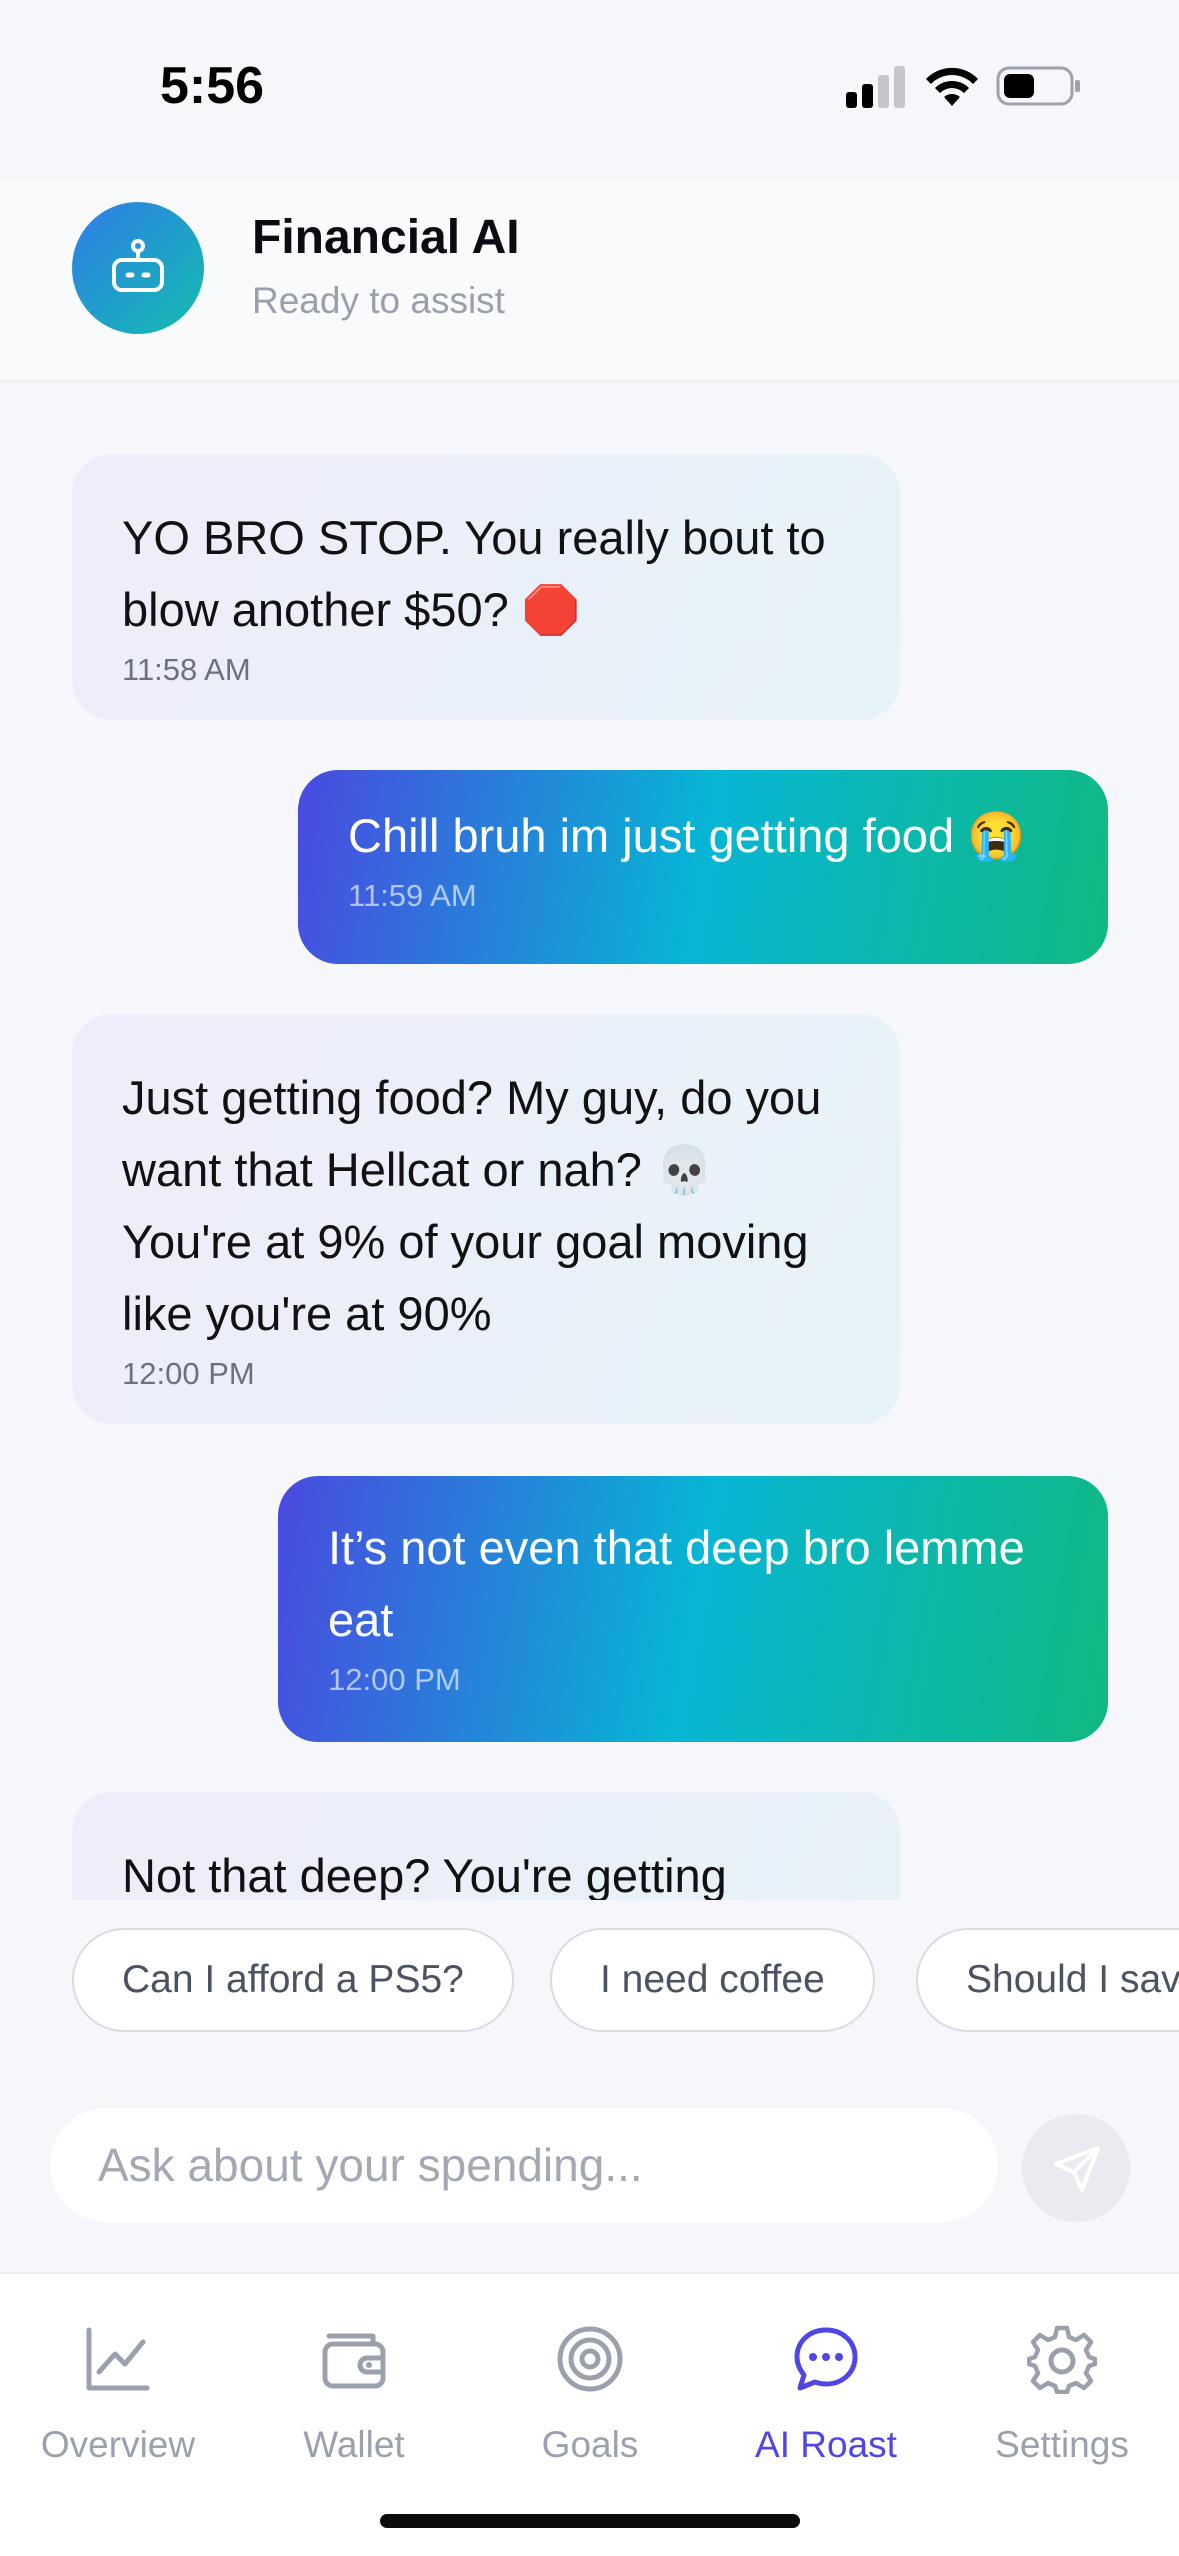 The height and width of the screenshot is (2556, 1179). What do you see at coordinates (590, 2521) in the screenshot?
I see `home-indicator` at bounding box center [590, 2521].